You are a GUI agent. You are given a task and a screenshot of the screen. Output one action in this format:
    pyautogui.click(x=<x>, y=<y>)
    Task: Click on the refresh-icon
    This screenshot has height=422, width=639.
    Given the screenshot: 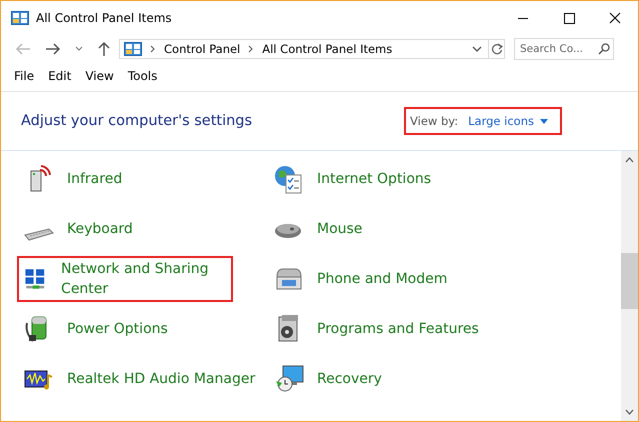 What is the action you would take?
    pyautogui.click(x=496, y=49)
    